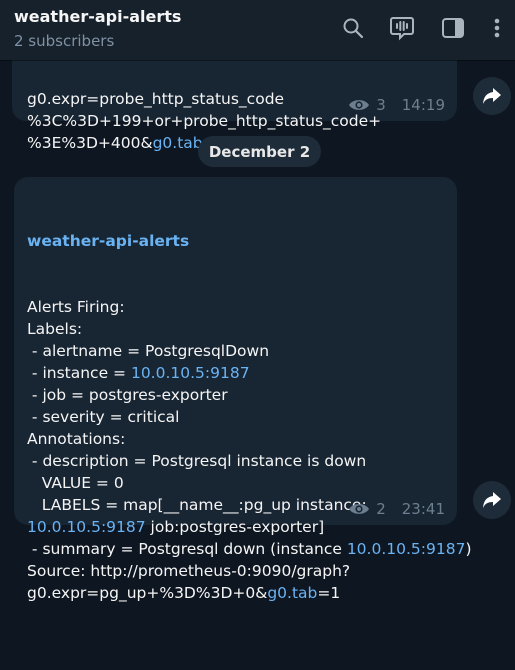 The image size is (515, 670). Describe the element at coordinates (147, 593) in the screenshot. I see `message-text-segment: g0.expr=pg_up+%3D%3D+0&` at that location.